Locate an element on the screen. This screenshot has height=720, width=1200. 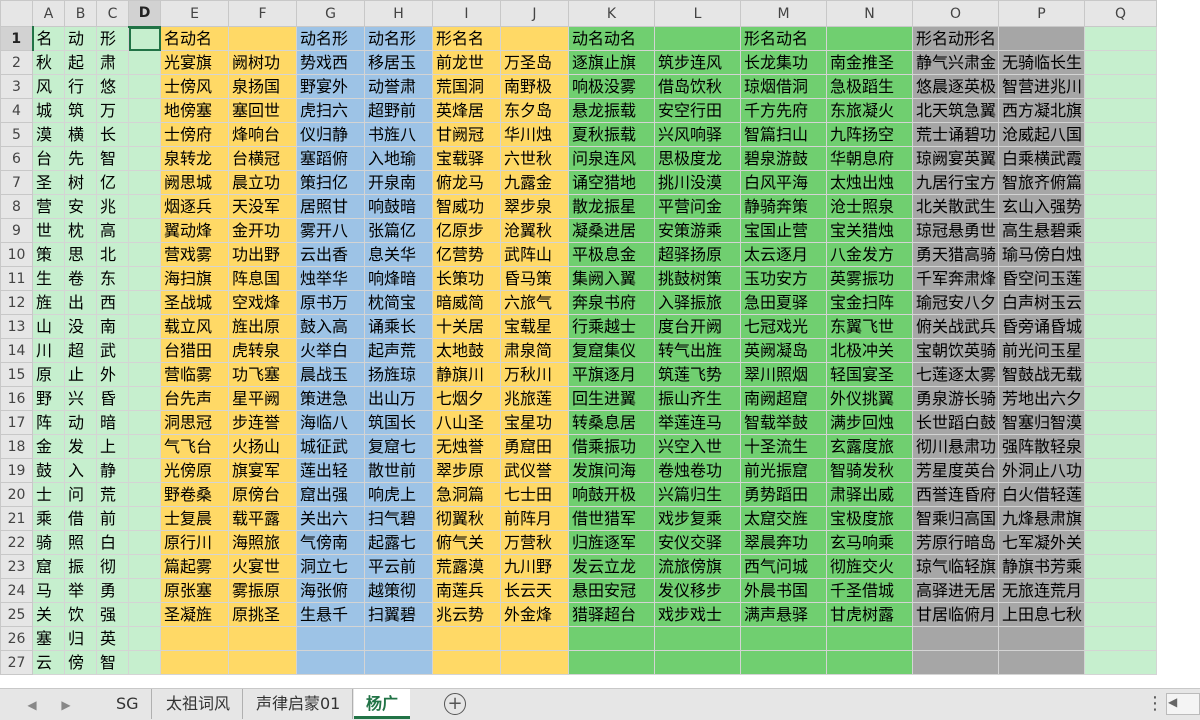
cell-f11: 阵息国 is located at coordinates (262, 278).